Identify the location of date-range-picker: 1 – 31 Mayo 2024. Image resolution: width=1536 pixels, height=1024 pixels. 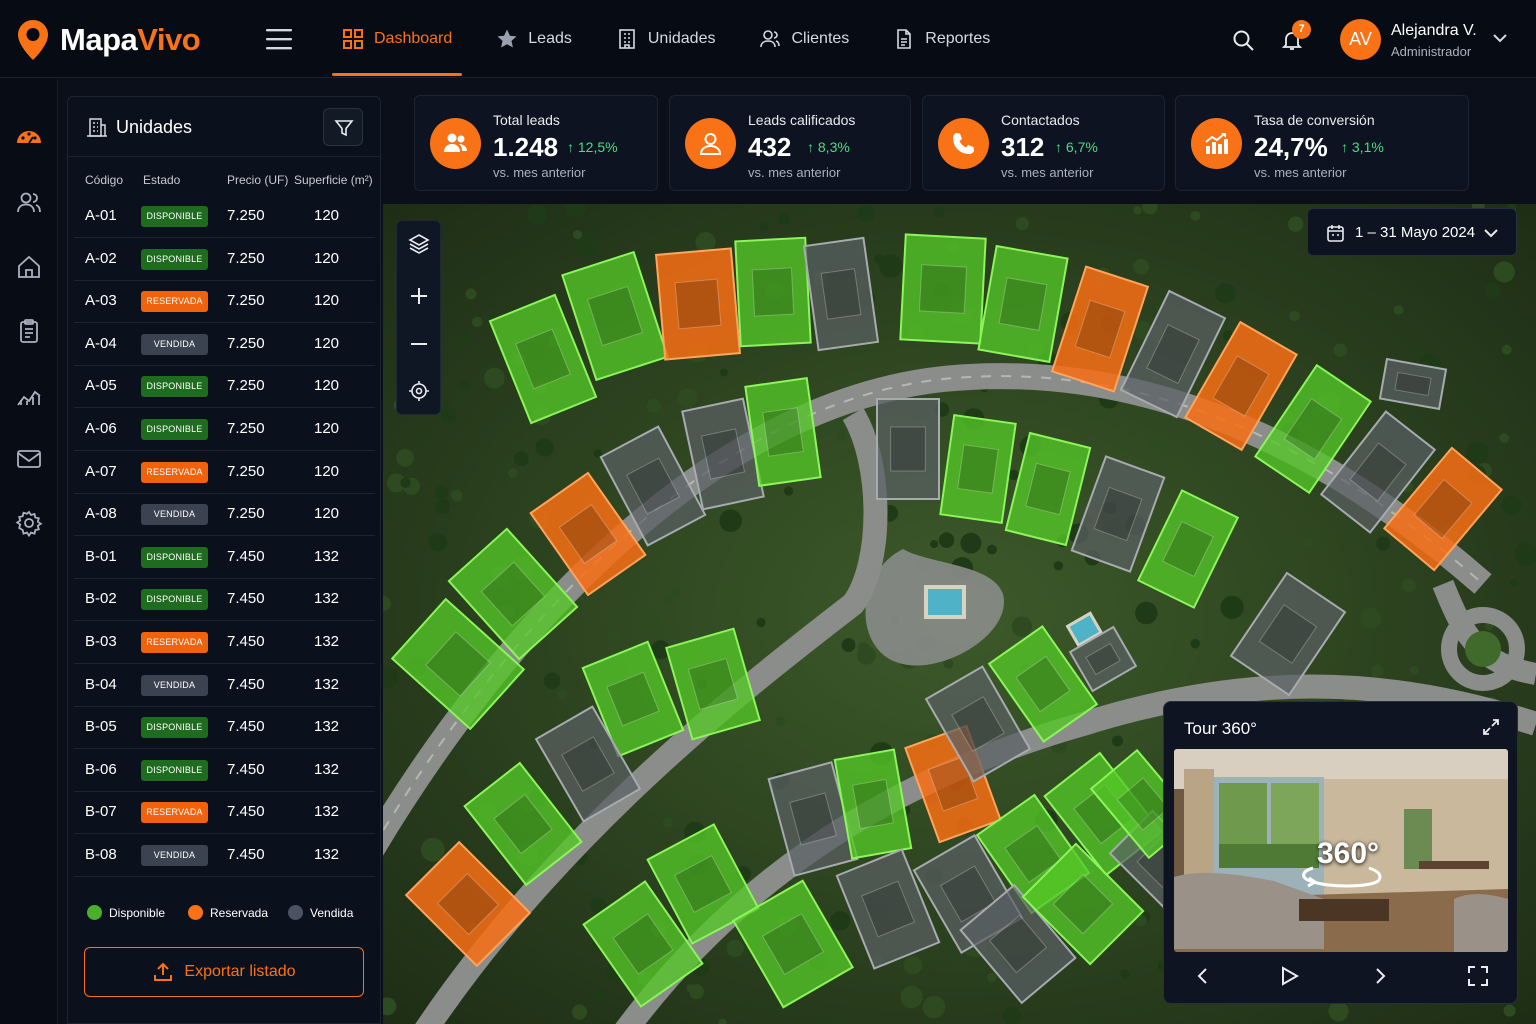
(1412, 232).